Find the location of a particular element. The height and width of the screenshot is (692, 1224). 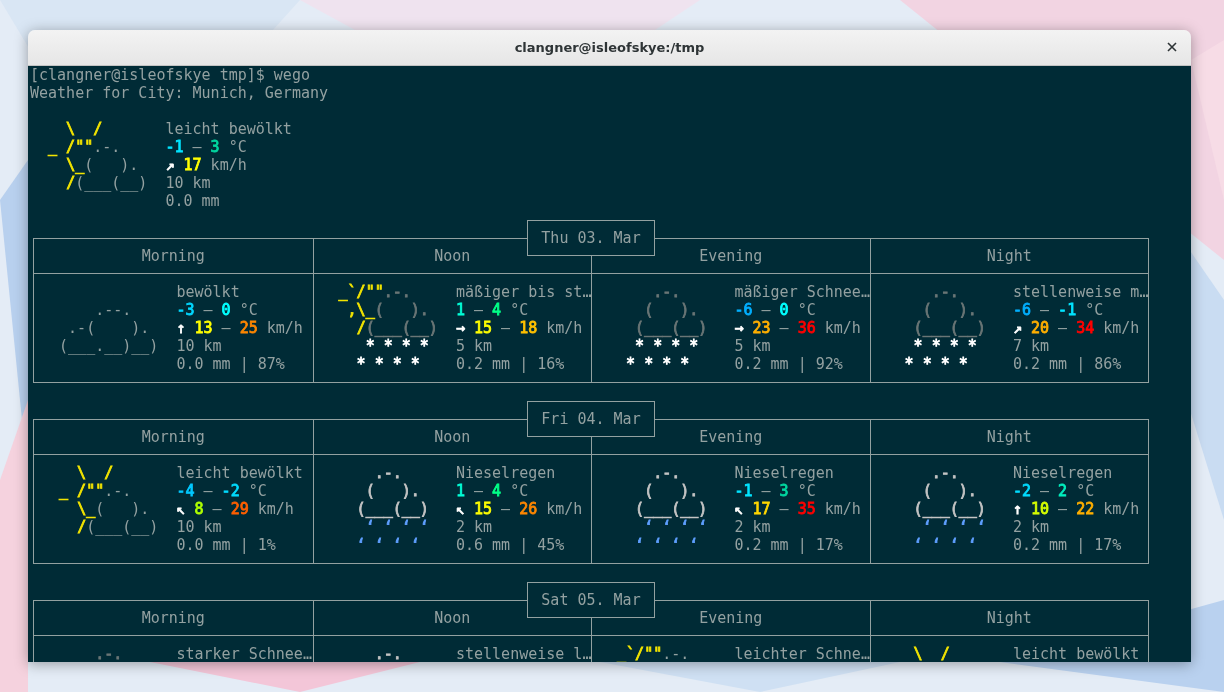

weather-ascii-art: _`/"".-. is located at coordinates (653, 653).